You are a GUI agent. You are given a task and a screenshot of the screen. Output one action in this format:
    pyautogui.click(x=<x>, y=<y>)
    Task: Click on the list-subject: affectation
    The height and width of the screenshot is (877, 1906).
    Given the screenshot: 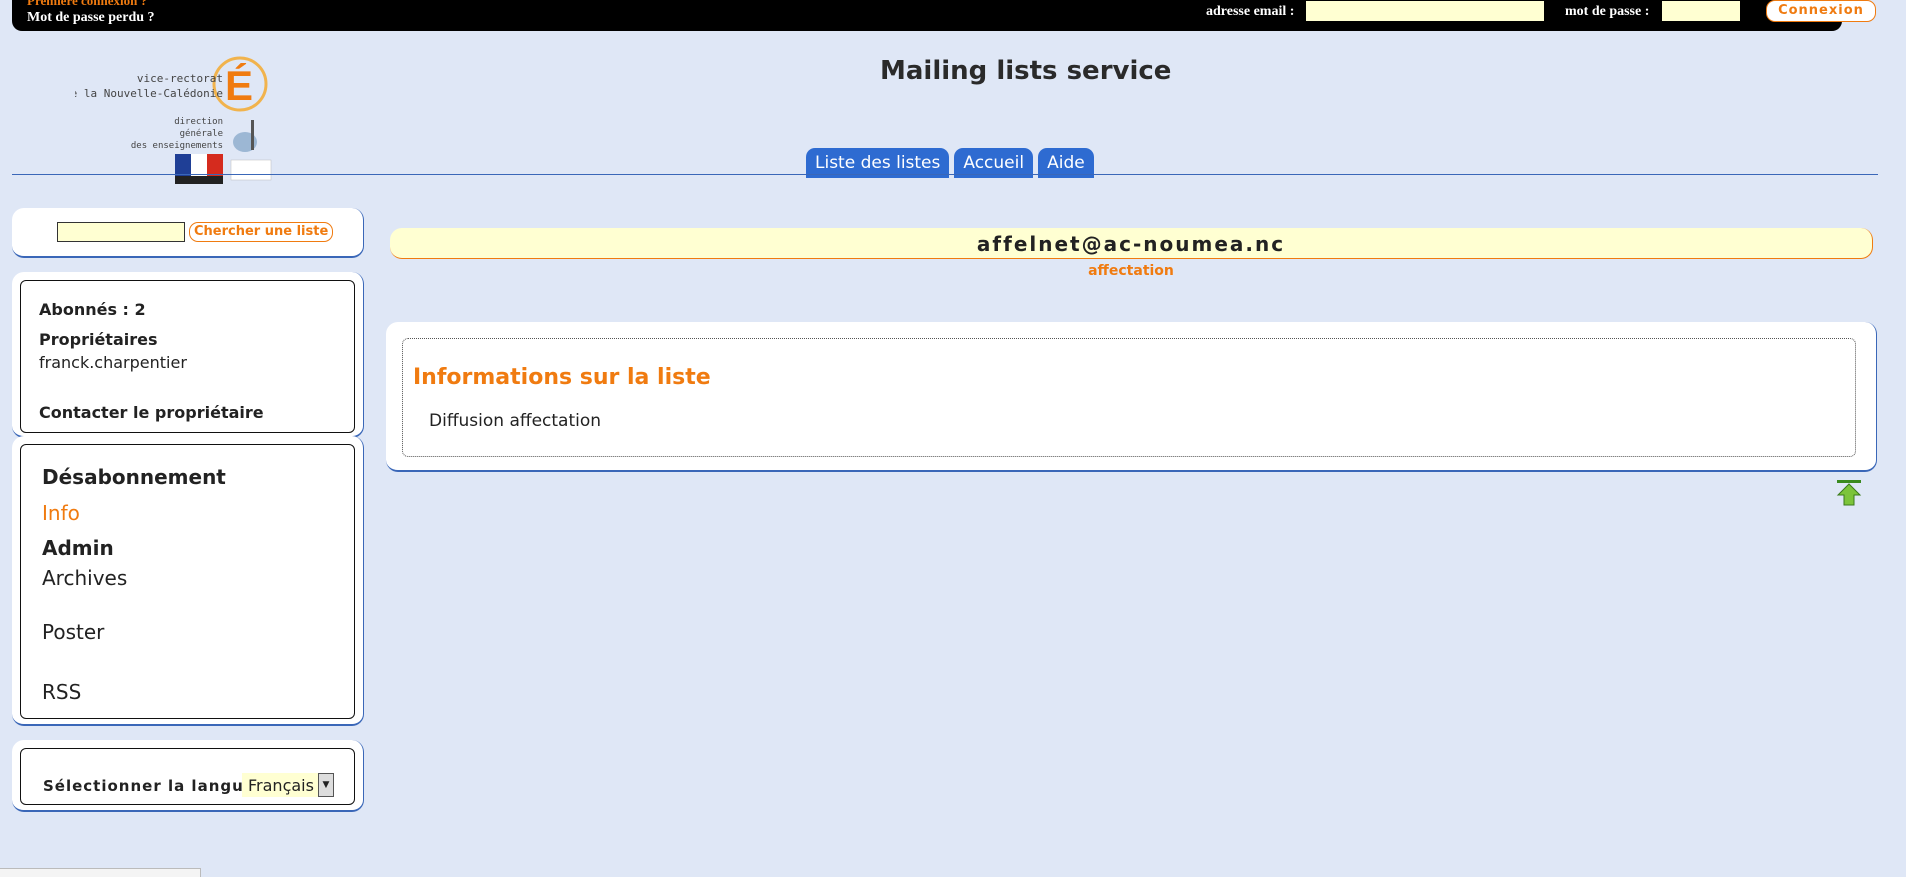 What is the action you would take?
    pyautogui.click(x=1131, y=271)
    